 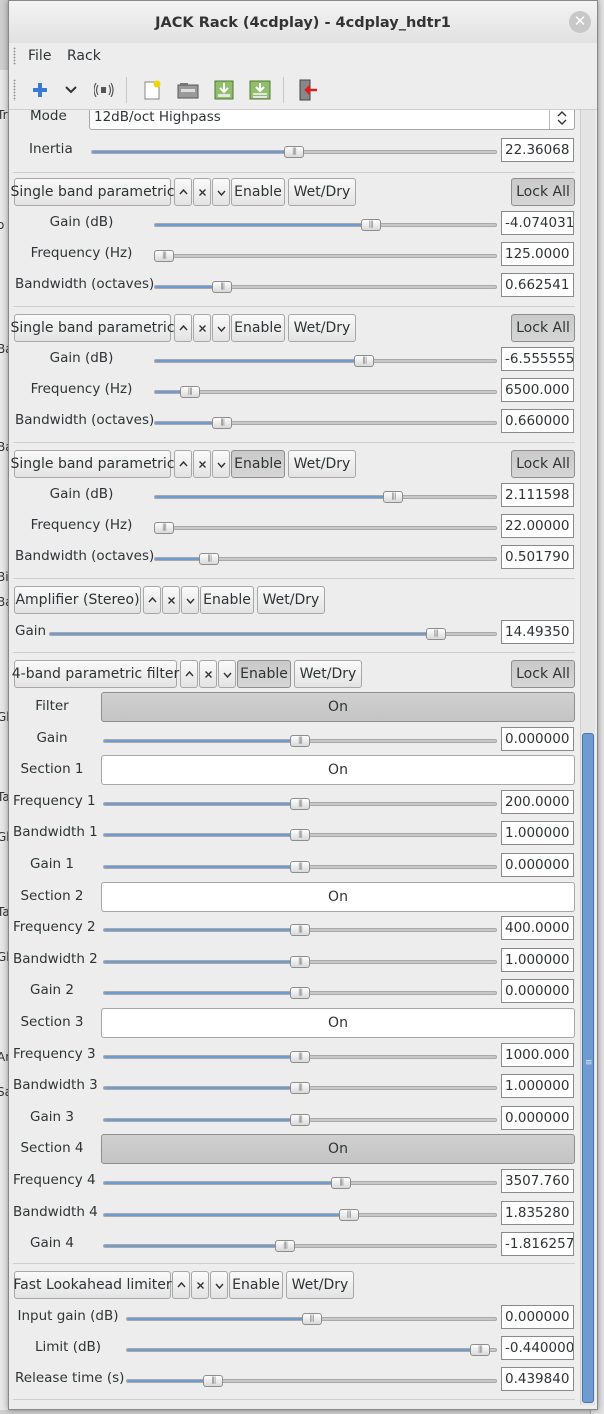 What do you see at coordinates (537, 1379) in the screenshot?
I see `limiter-param-value: 0.439840` at bounding box center [537, 1379].